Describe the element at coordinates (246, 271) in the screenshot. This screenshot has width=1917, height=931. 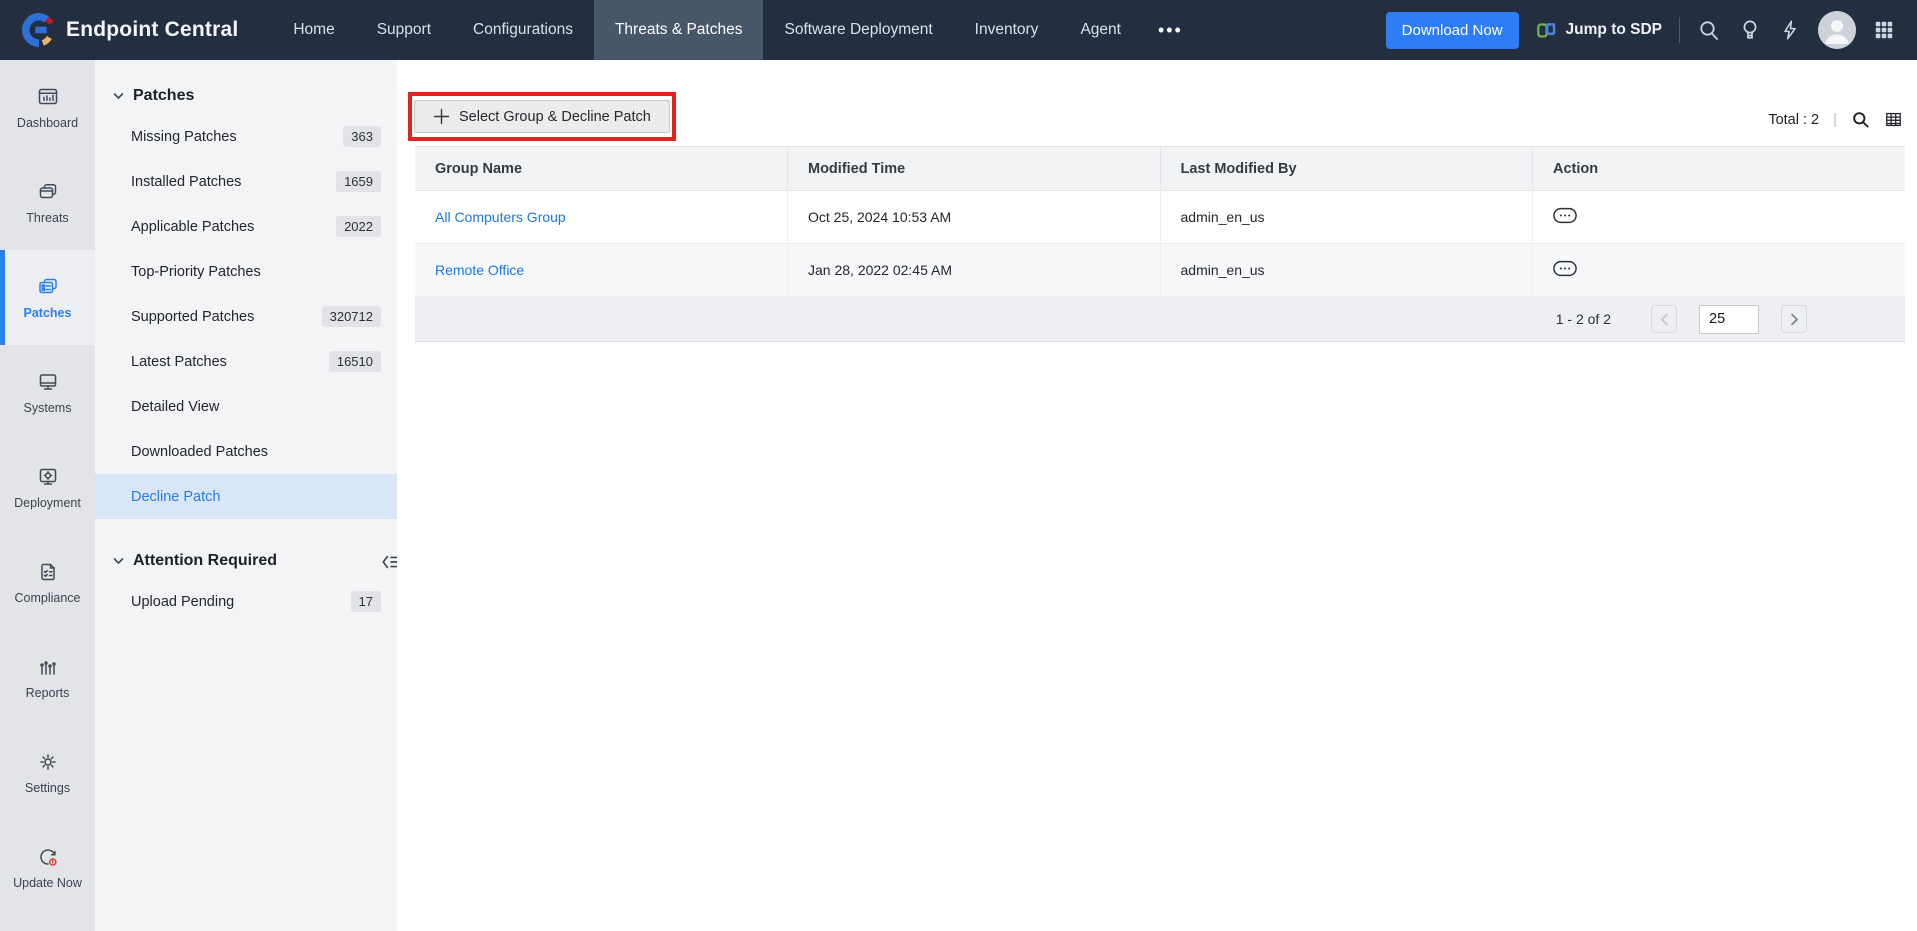
I see `panel-item-top-priority-patches: Top-Priority Patches` at that location.